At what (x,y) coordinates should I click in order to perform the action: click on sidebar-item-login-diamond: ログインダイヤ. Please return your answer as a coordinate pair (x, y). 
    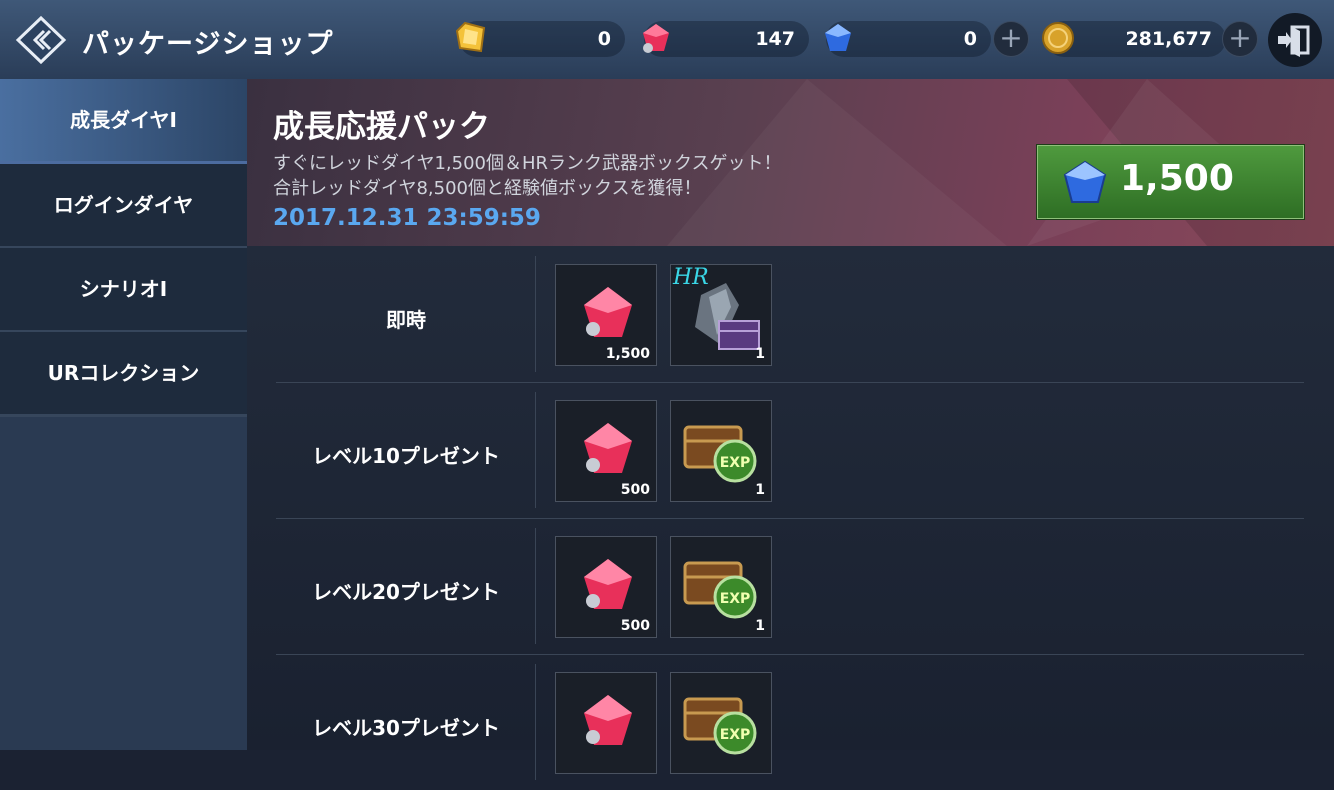
    Looking at the image, I should click on (123, 206).